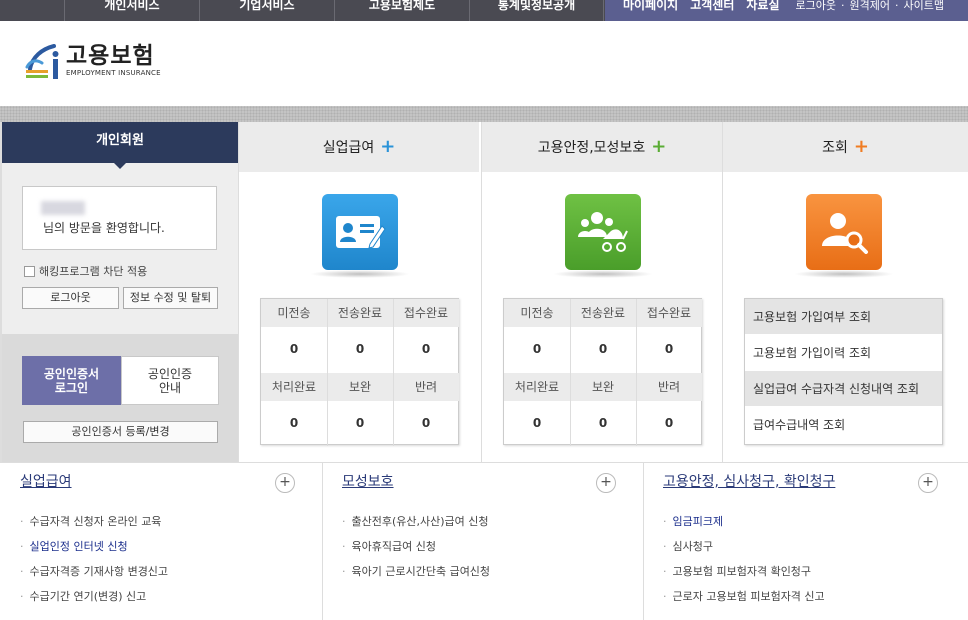 The height and width of the screenshot is (620, 968). What do you see at coordinates (368, 481) in the screenshot?
I see `section-title: 모성보호` at bounding box center [368, 481].